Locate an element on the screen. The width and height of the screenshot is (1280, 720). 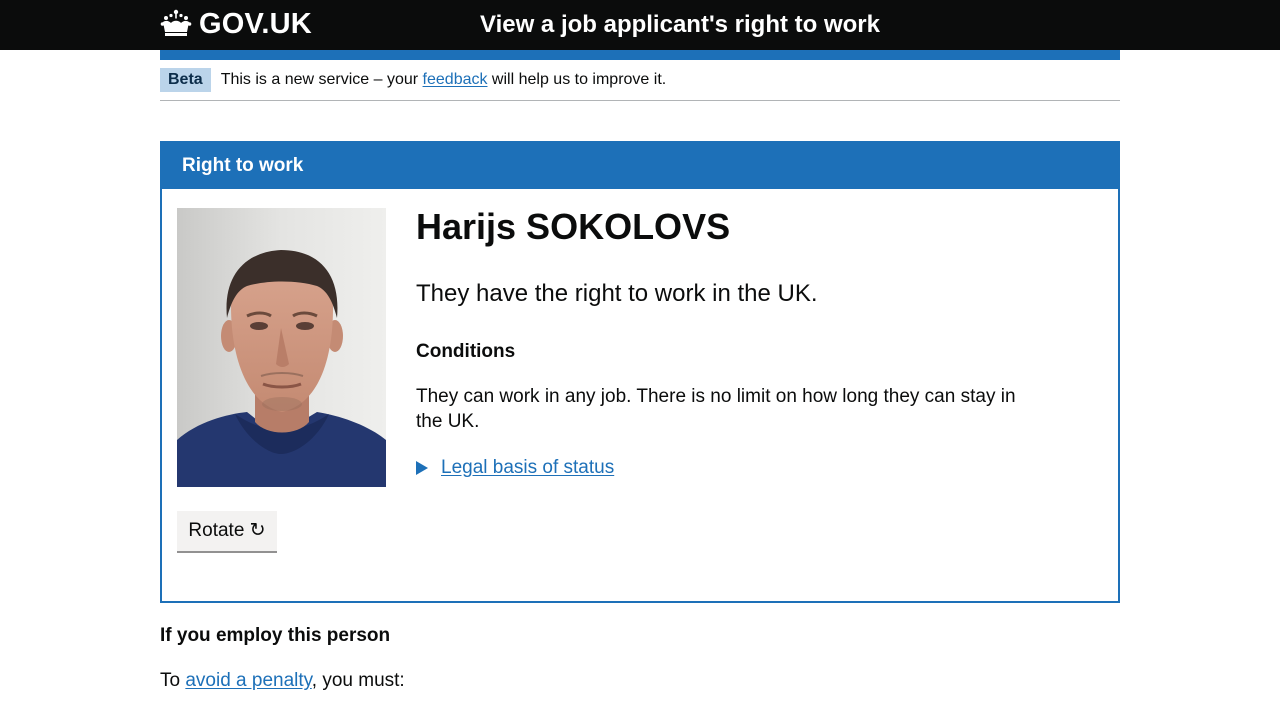
penalty-text-before: To is located at coordinates (173, 680).